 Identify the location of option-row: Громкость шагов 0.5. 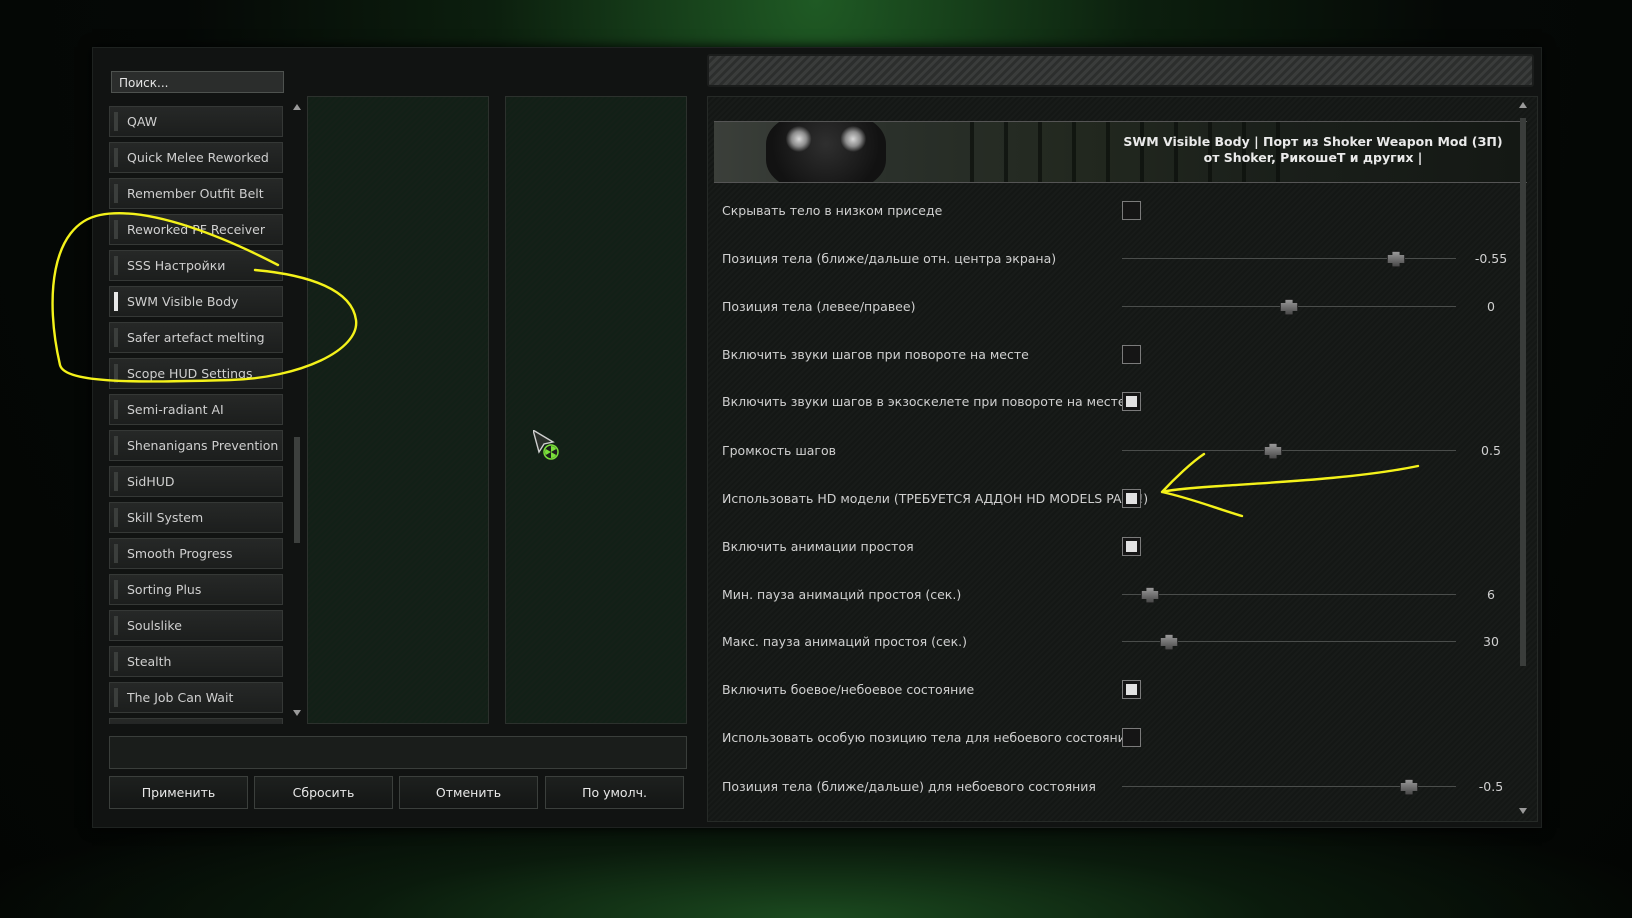
(1117, 451).